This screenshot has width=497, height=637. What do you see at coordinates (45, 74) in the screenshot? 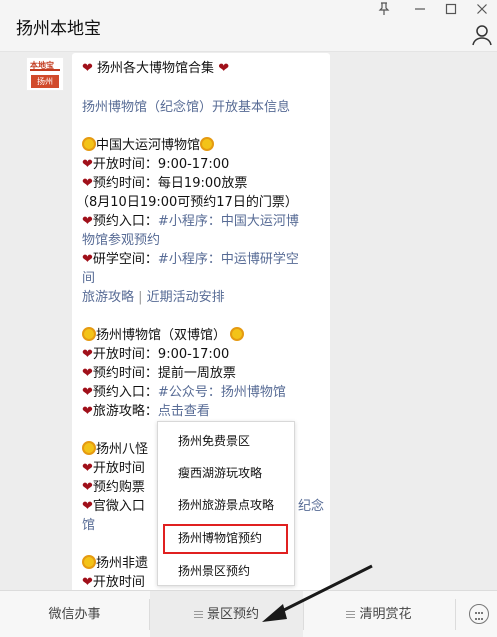
I see `avatar: 本地宝 扬州` at bounding box center [45, 74].